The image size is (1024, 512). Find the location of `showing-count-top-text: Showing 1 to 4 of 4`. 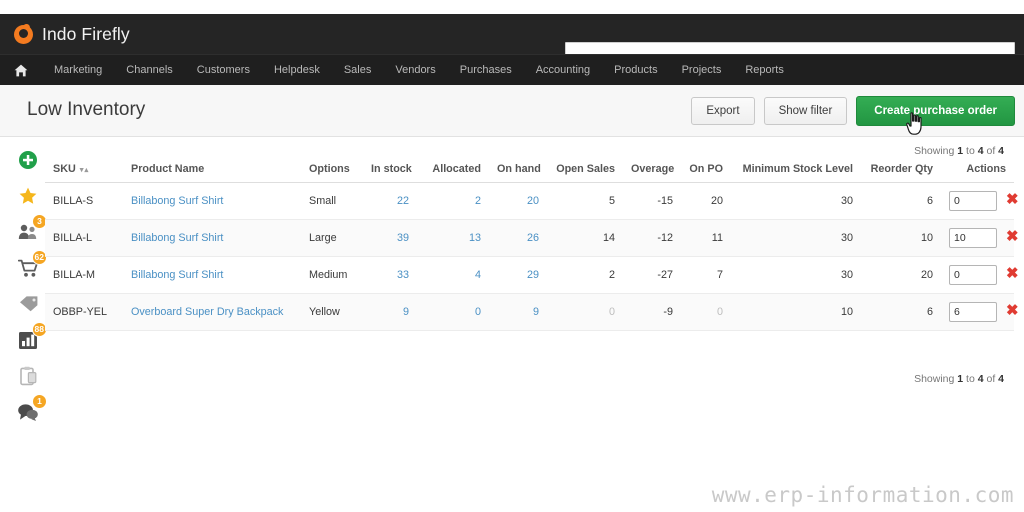

showing-count-top-text: Showing 1 to 4 of 4 is located at coordinates (959, 151).